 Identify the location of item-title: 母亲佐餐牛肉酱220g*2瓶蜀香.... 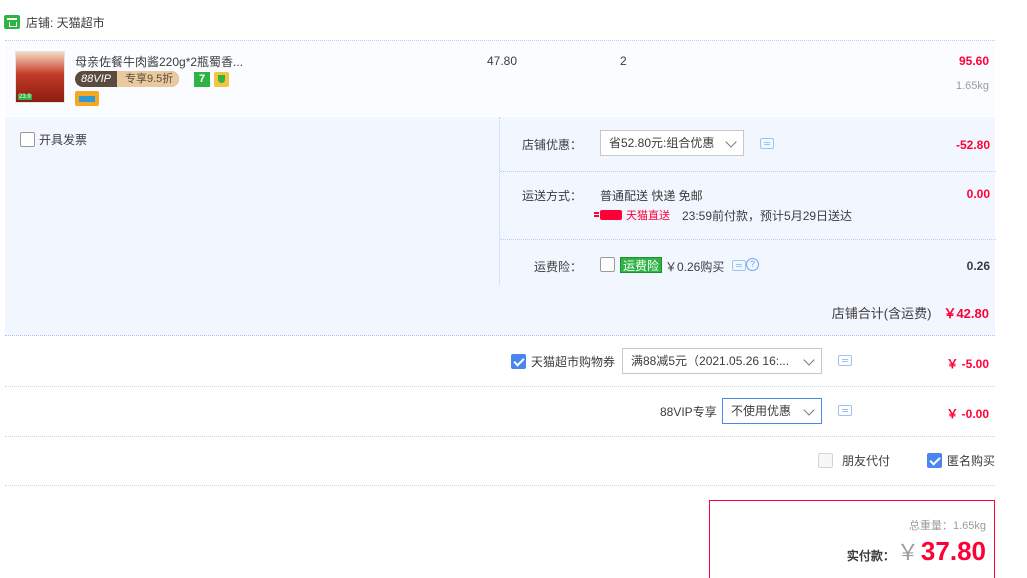
(165, 61).